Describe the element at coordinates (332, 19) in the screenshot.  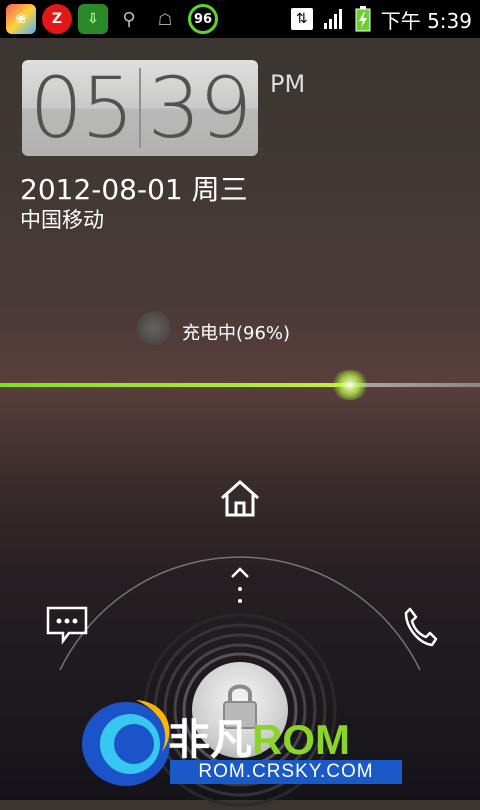
I see `signal-icon` at that location.